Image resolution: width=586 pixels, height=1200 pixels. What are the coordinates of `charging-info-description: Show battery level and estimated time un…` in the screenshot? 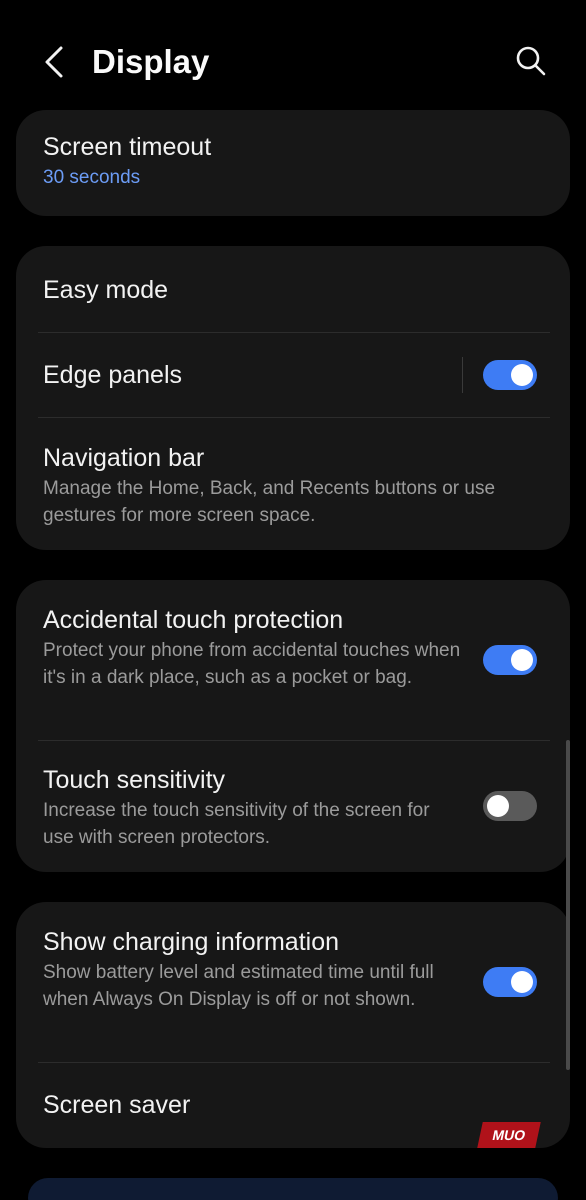 It's located at (238, 986).